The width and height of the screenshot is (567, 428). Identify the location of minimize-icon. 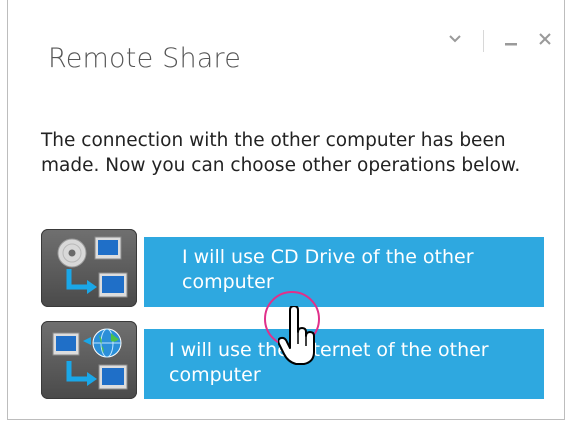
(511, 39).